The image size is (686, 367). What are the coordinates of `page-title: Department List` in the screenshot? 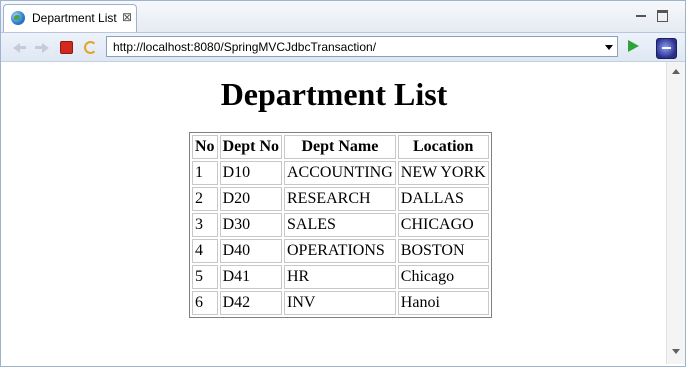 It's located at (334, 94).